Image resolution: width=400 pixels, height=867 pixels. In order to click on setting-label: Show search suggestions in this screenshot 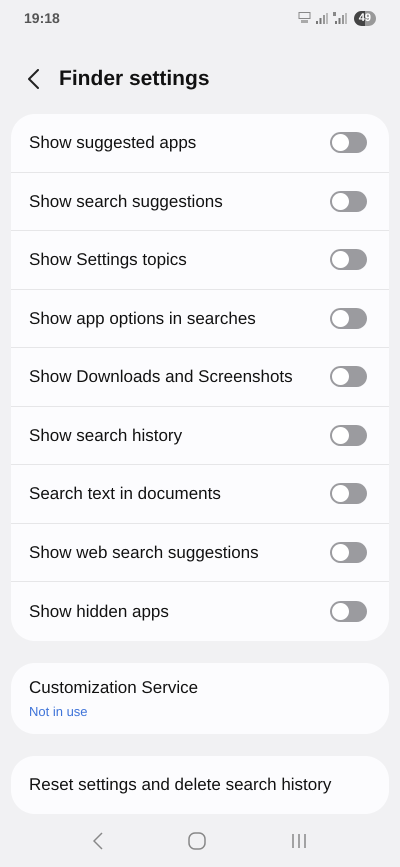, I will do `click(126, 201)`.